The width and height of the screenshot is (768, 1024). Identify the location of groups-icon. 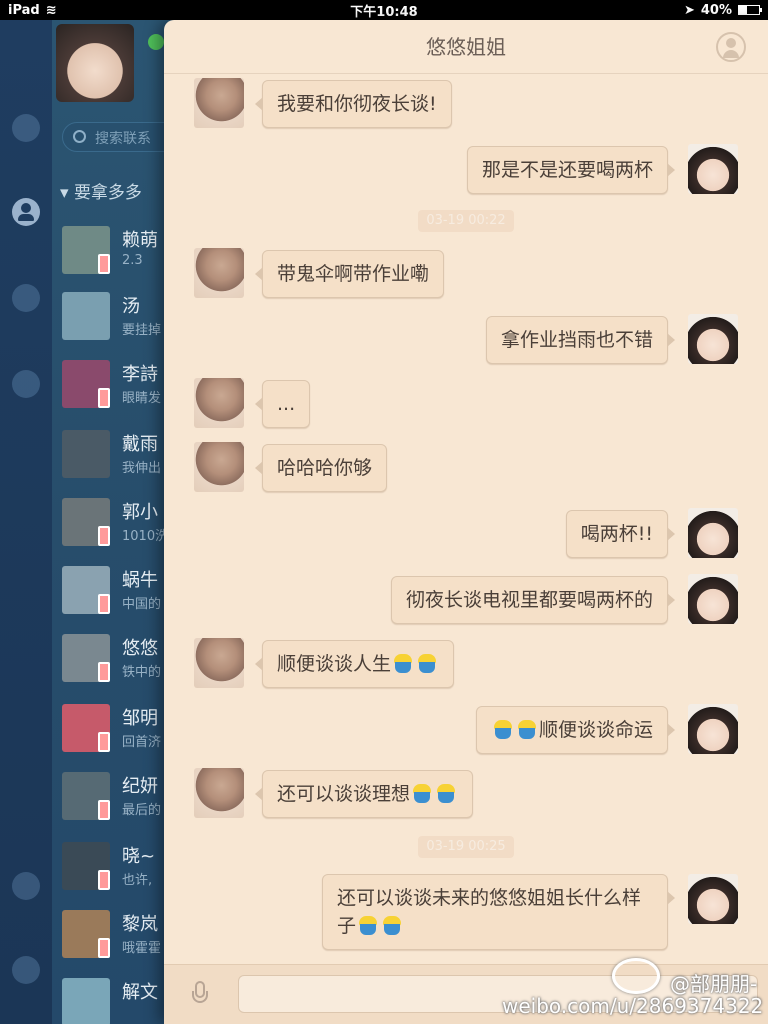
(26, 298).